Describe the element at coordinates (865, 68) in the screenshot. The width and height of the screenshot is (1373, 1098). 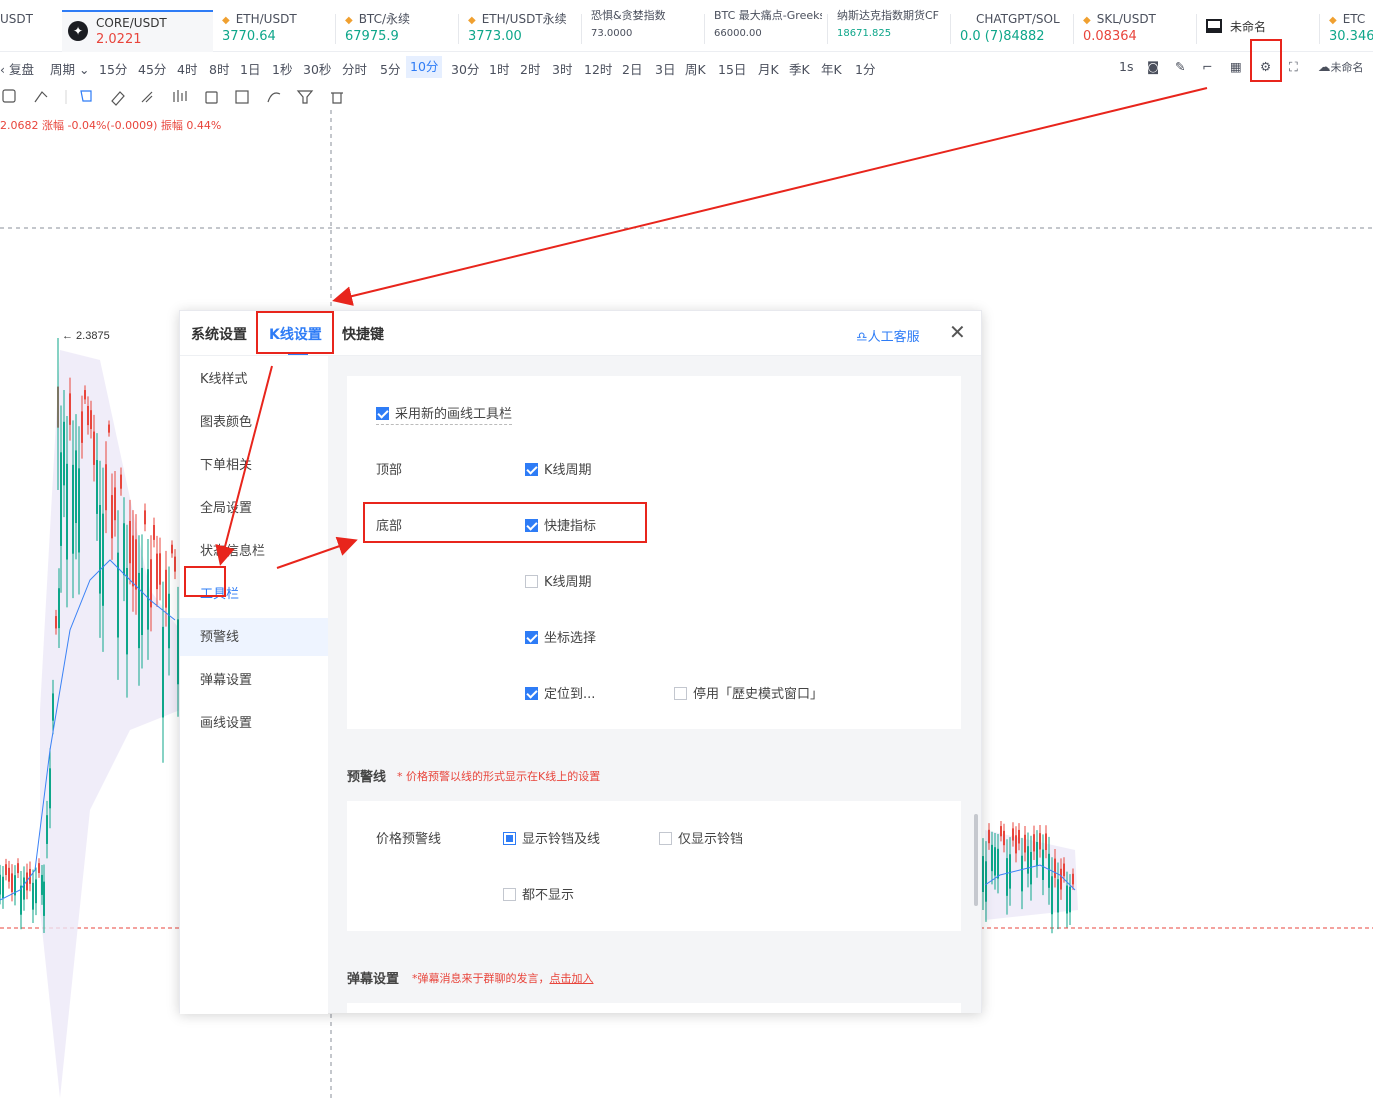
I see `period-item: 1分` at that location.